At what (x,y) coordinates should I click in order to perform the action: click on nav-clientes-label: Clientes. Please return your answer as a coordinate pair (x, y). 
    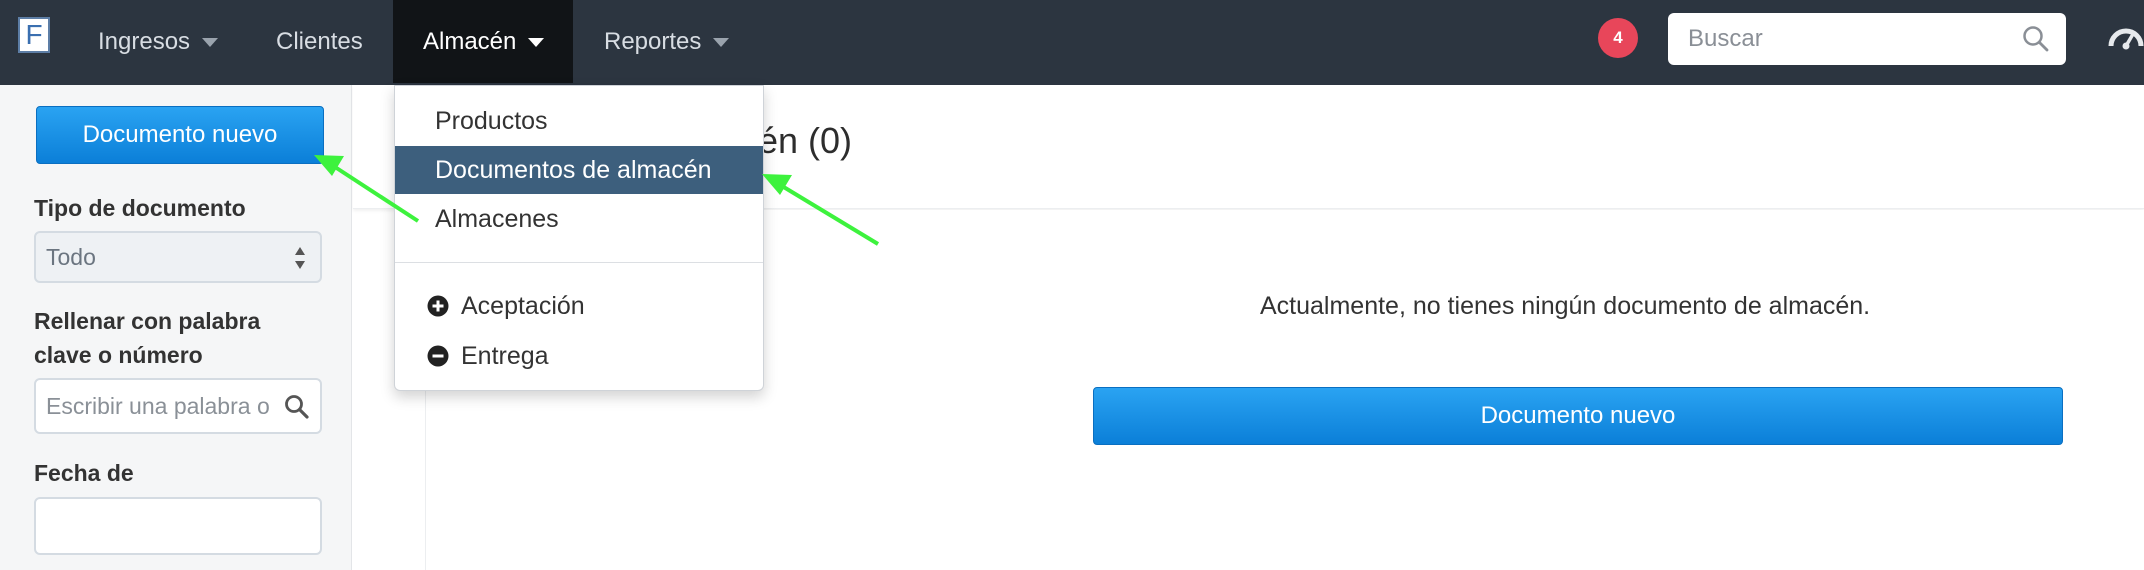
    Looking at the image, I should click on (319, 41).